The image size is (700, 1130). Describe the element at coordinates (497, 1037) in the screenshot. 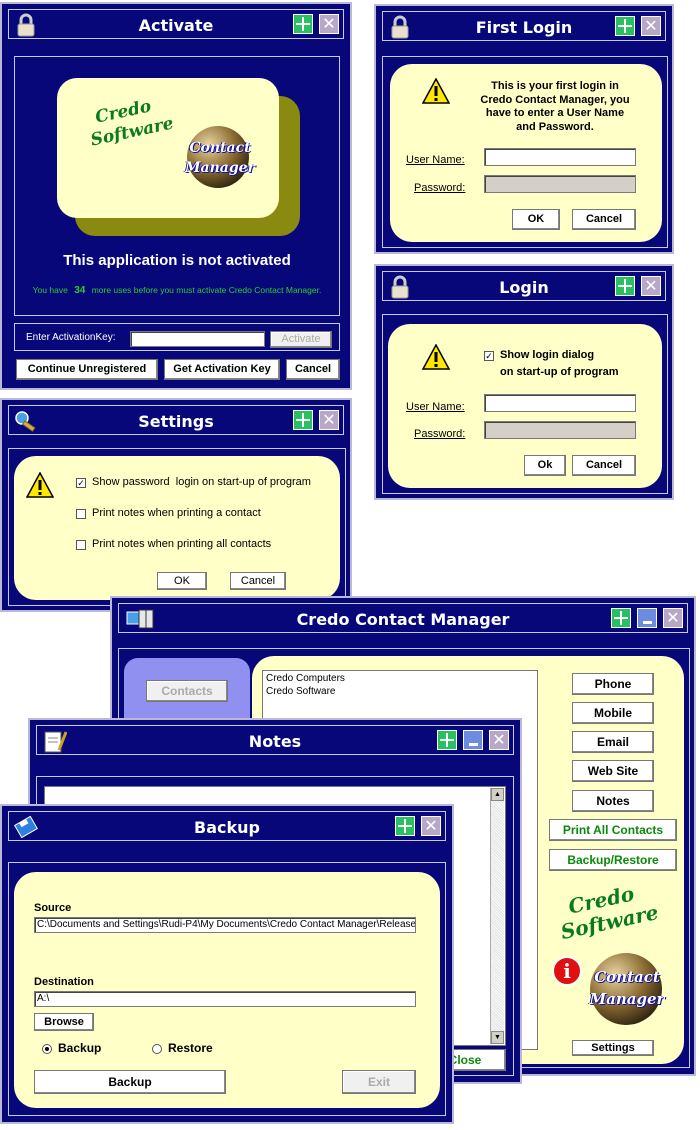

I see `scroll-down-arrow-icon: ▼` at that location.